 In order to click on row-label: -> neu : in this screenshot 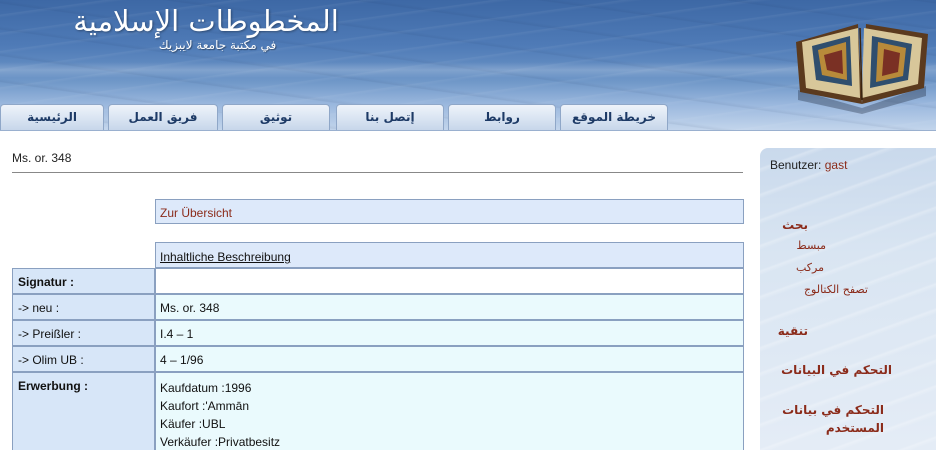, I will do `click(39, 308)`.